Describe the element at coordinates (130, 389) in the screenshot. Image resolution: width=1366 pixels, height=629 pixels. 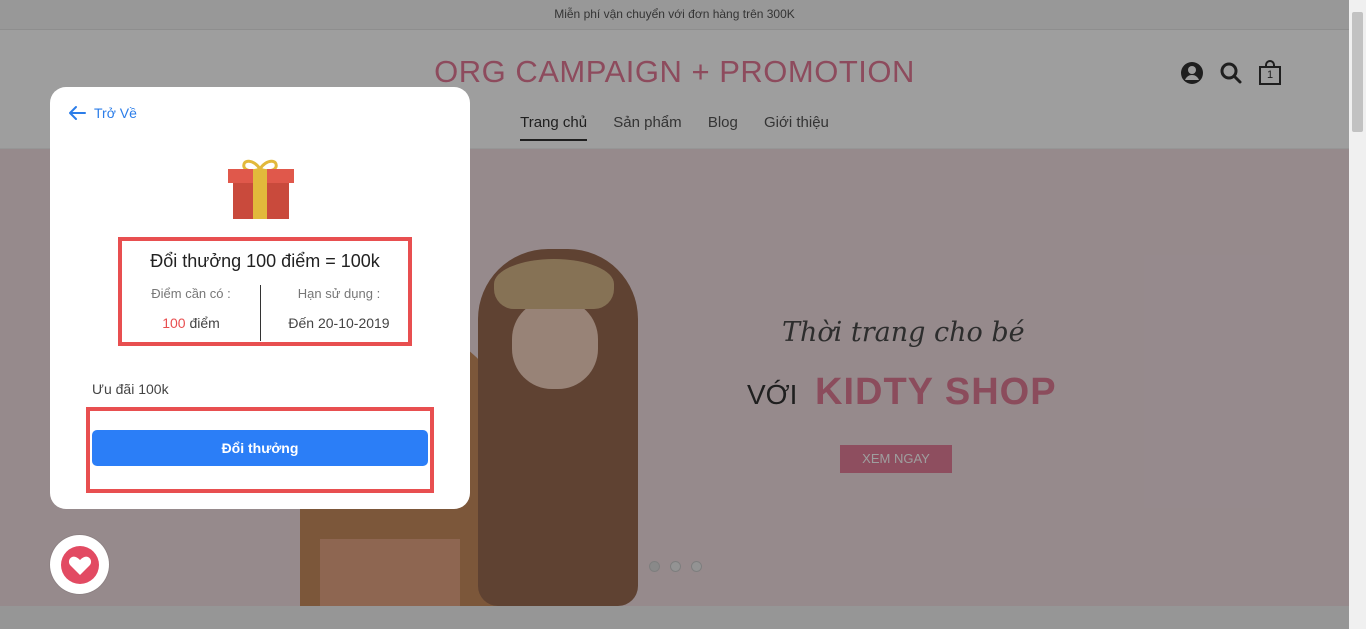
I see `reward-description: Ưu đãi 100k` at that location.